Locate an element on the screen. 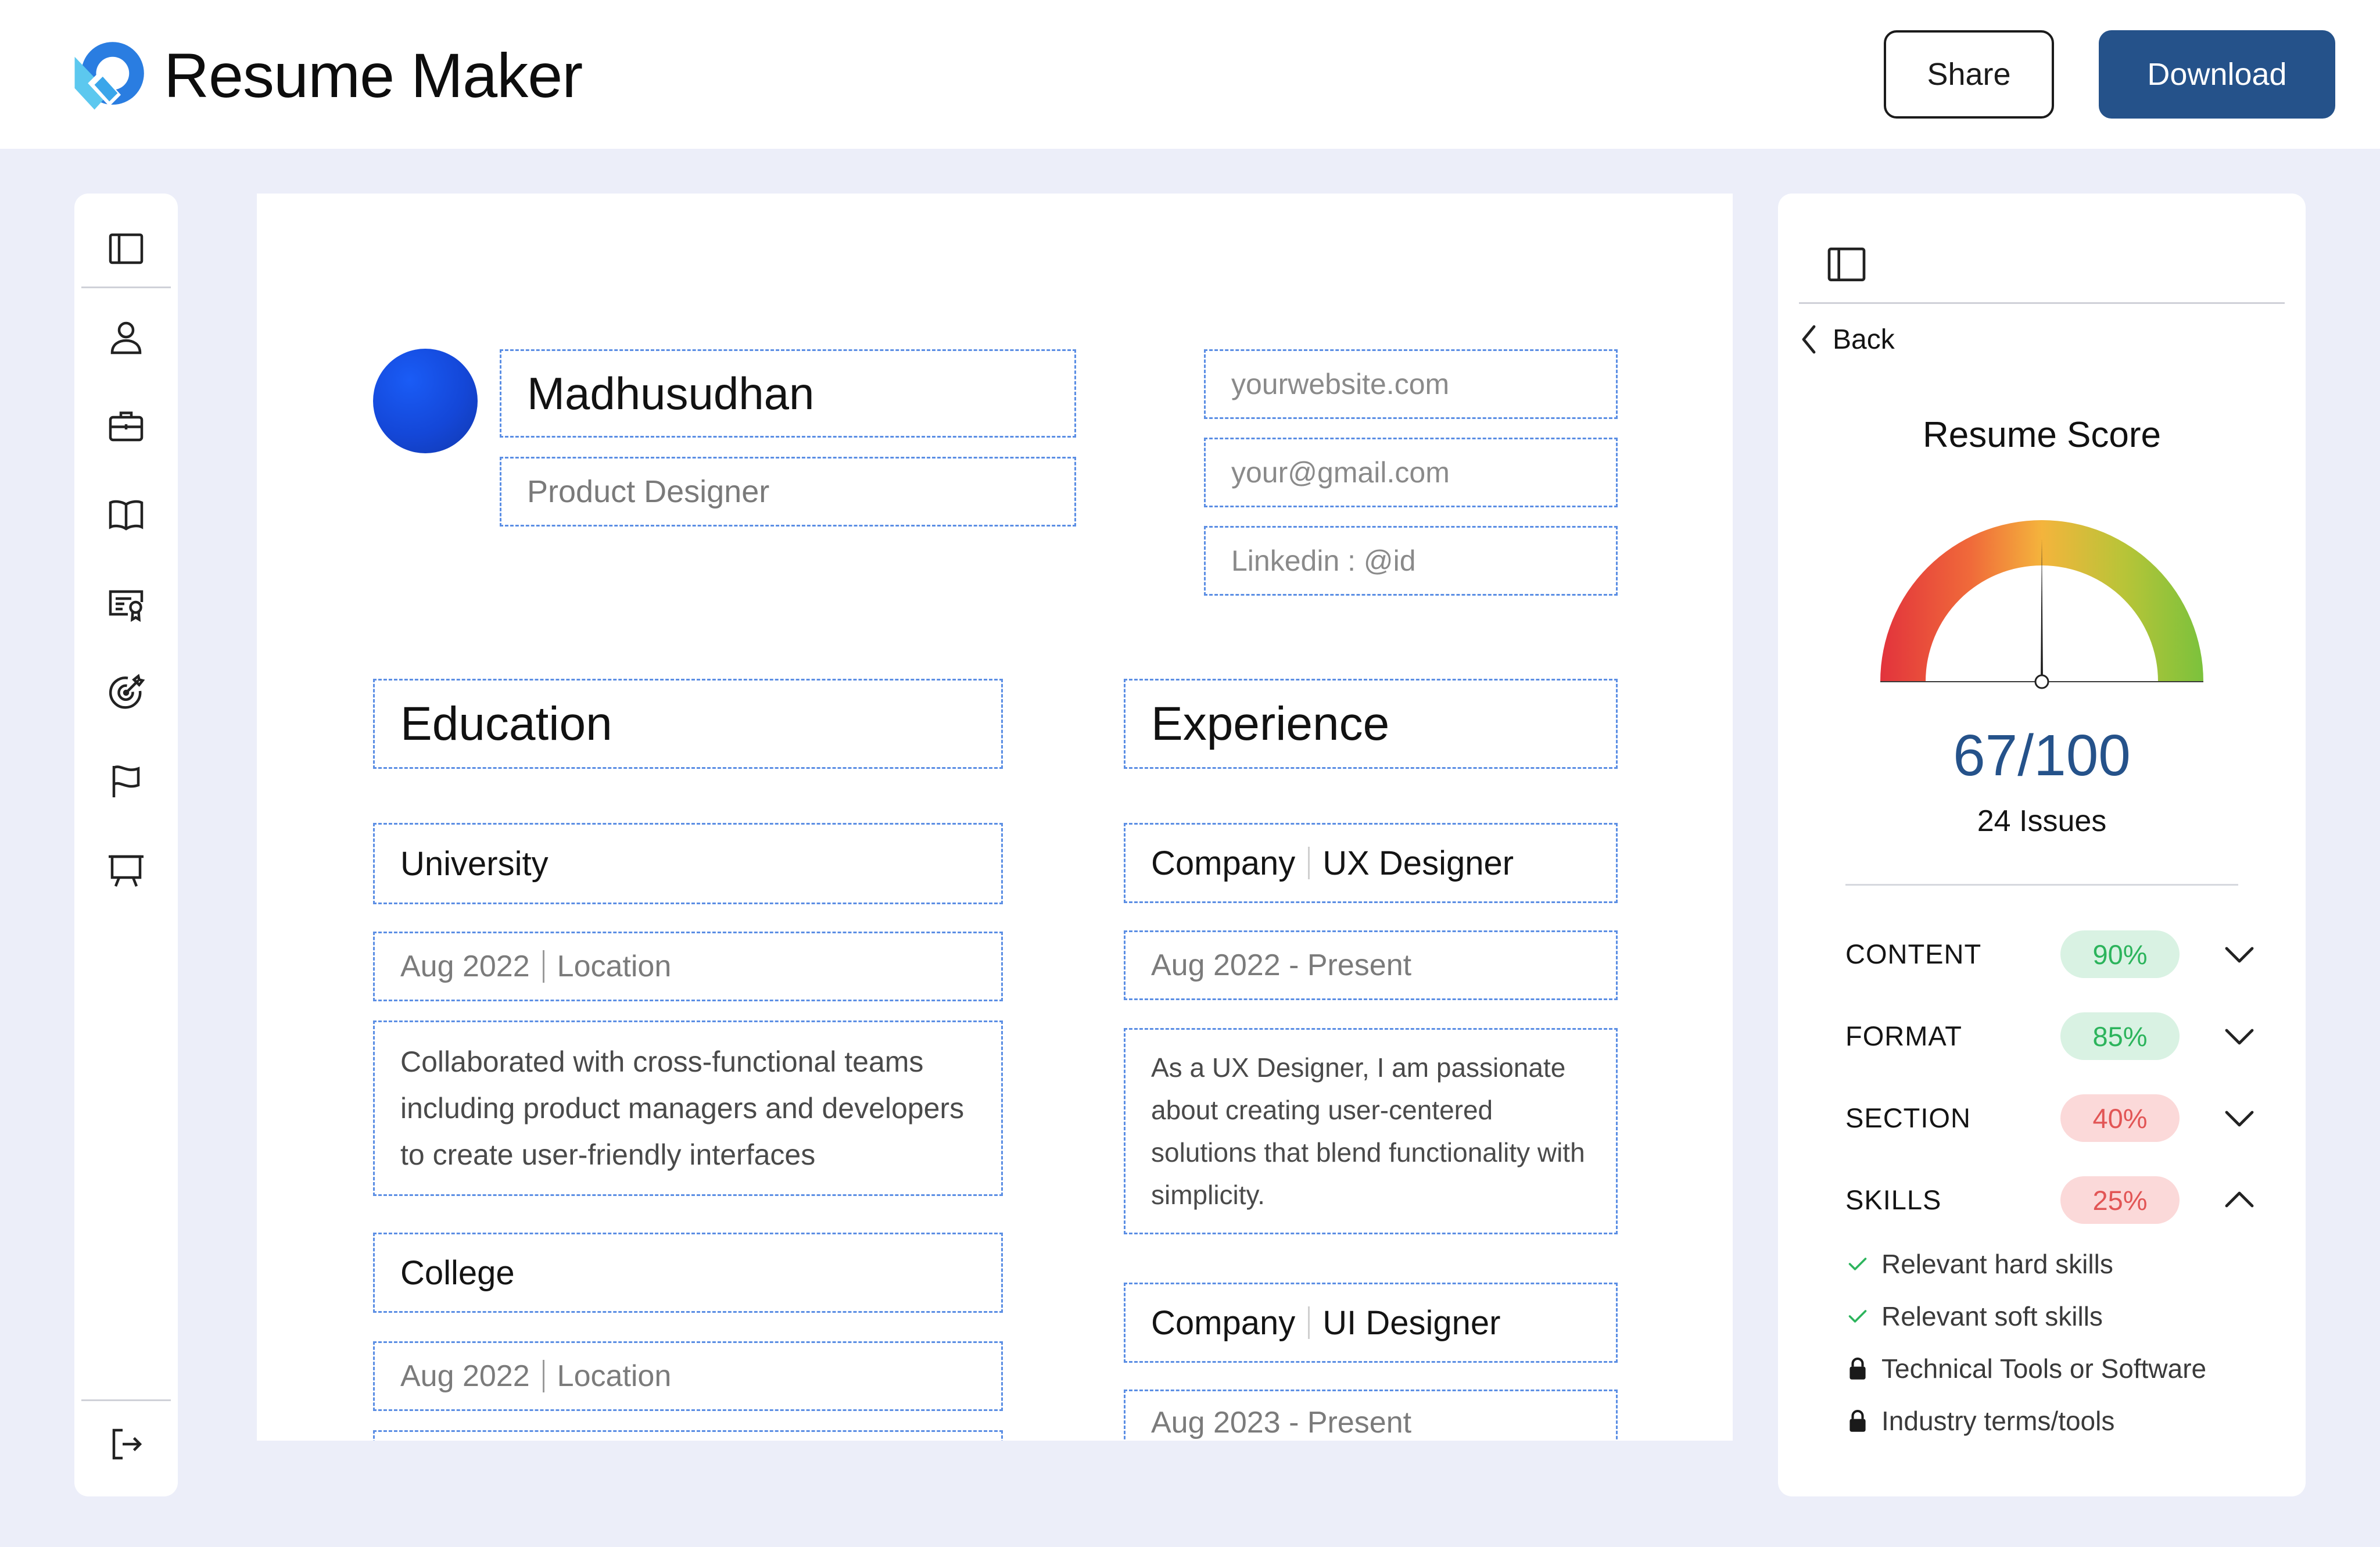 The image size is (2380, 1547). metric-label: CONTENT is located at coordinates (1913, 954).